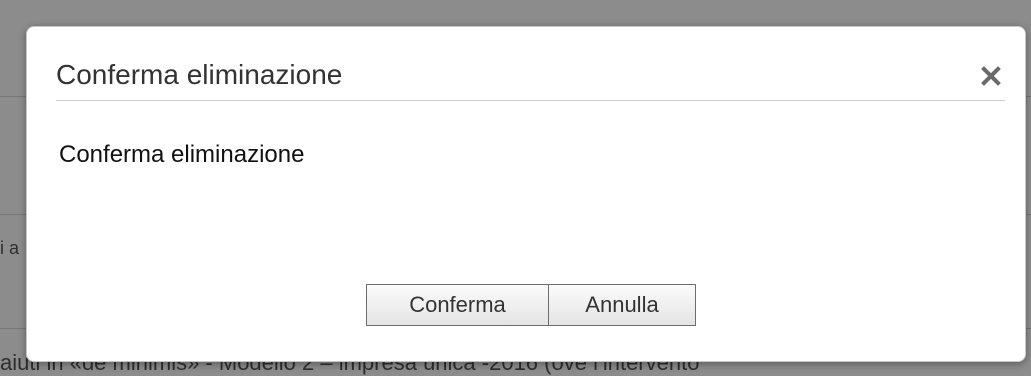  Describe the element at coordinates (622, 305) in the screenshot. I see `cancel-button: Annulla` at that location.